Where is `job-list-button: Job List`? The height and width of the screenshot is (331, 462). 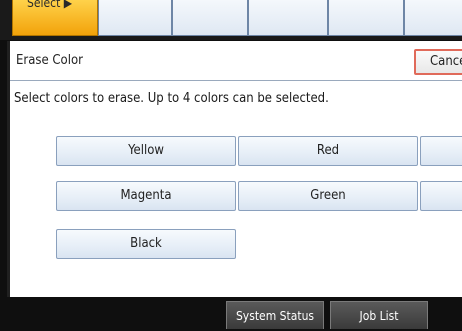 job-list-button: Job List is located at coordinates (379, 315).